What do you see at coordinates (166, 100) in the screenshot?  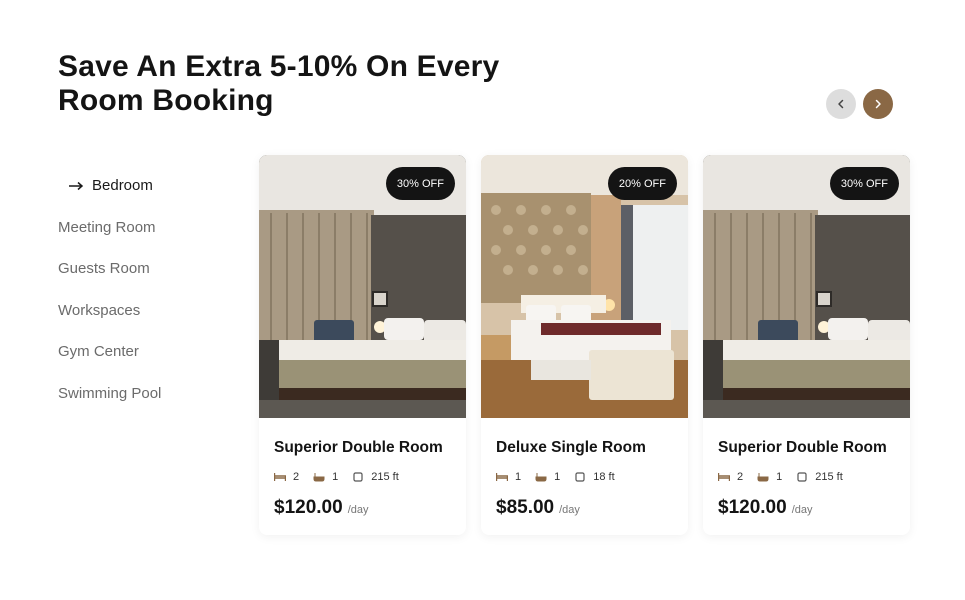 I see `heading-line-2: Room Booking` at bounding box center [166, 100].